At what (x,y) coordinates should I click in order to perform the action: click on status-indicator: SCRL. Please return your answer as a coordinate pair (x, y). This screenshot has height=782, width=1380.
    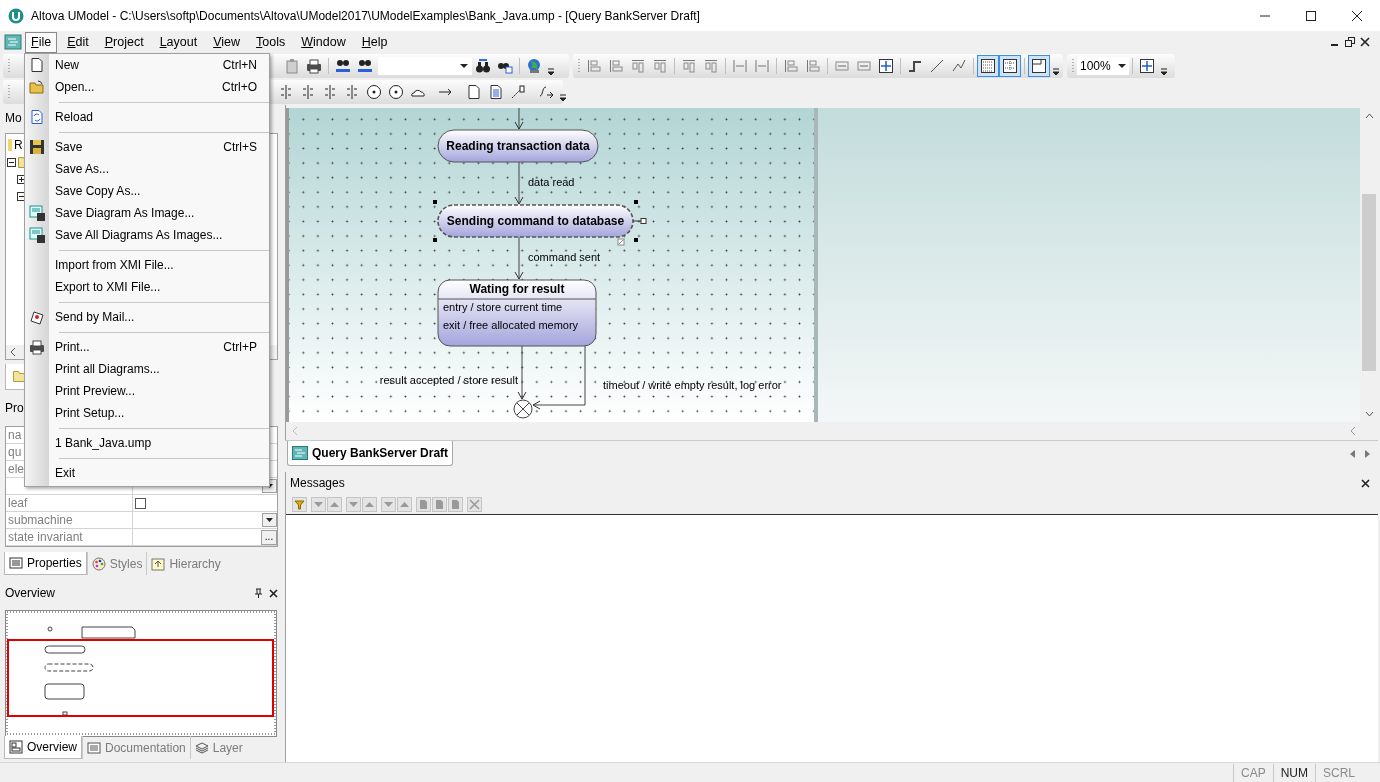
    Looking at the image, I should click on (1338, 772).